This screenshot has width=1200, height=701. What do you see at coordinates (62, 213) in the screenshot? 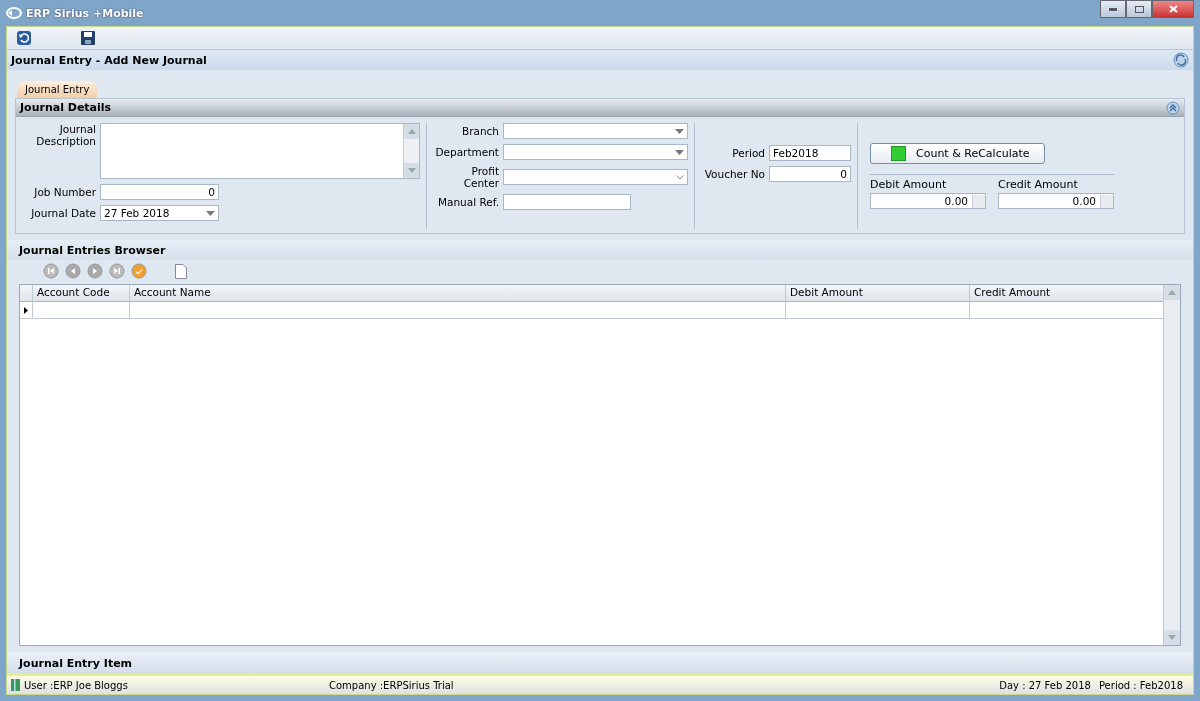
I see `field-label: Journal Date` at bounding box center [62, 213].